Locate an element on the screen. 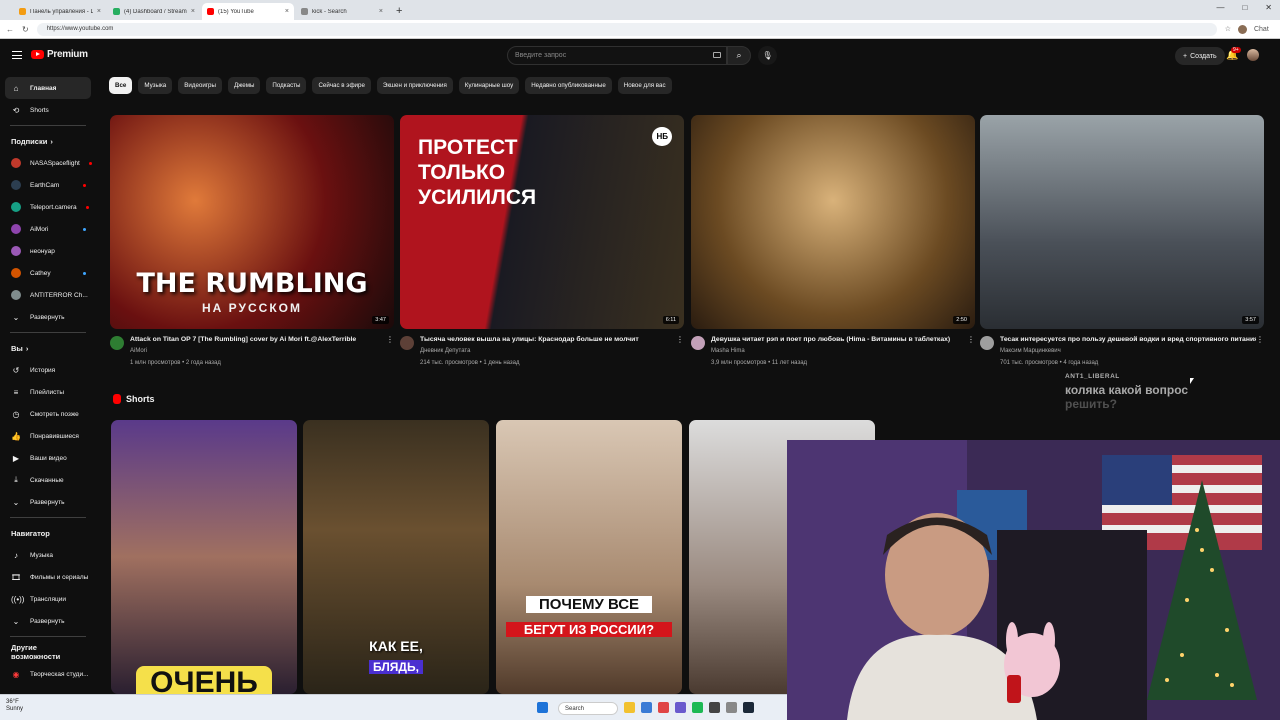  subscription-item: AiMori is located at coordinates (48, 229).